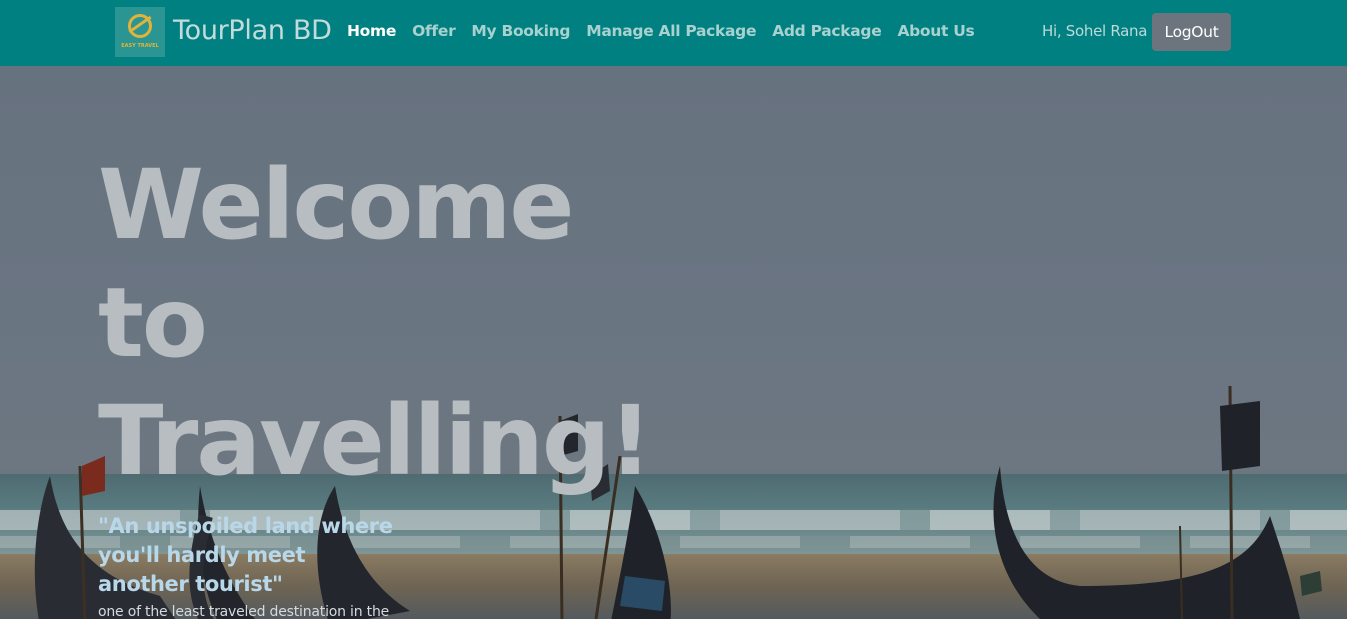 The width and height of the screenshot is (1347, 619). What do you see at coordinates (520, 31) in the screenshot?
I see `nav-my-booking-link: My Booking` at bounding box center [520, 31].